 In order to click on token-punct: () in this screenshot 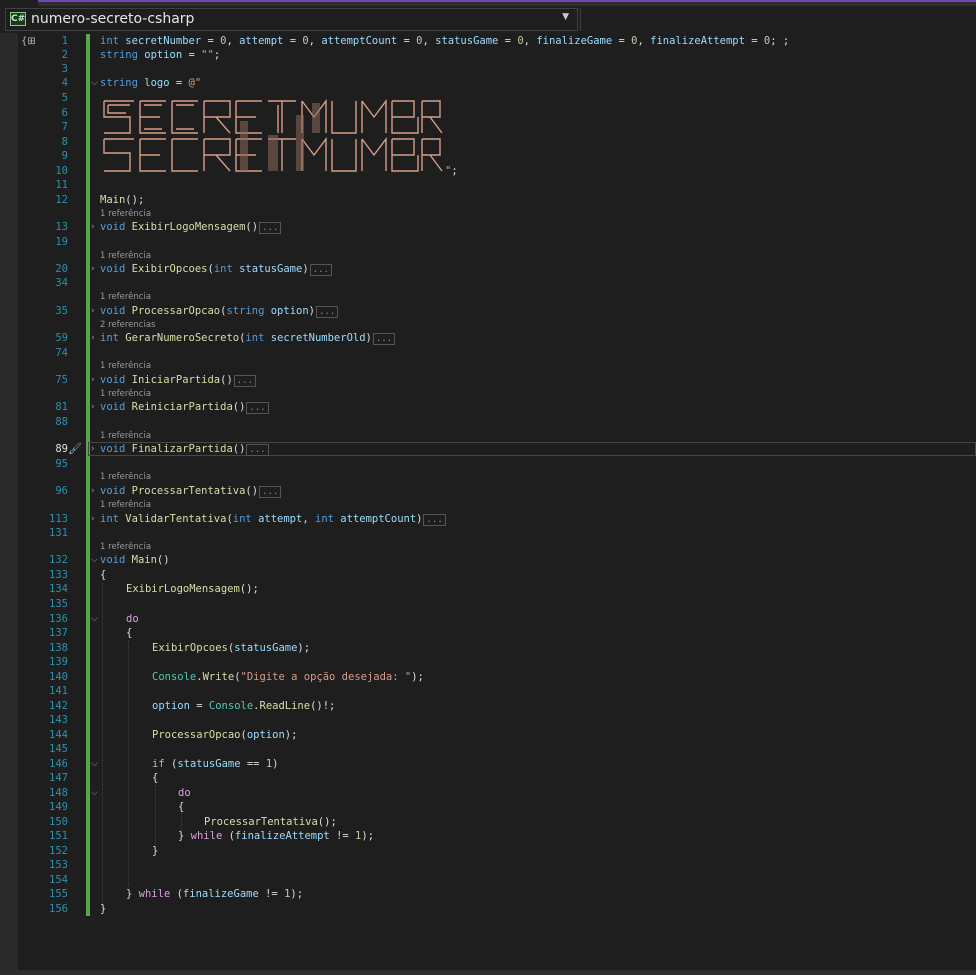, I will do `click(239, 449)`.